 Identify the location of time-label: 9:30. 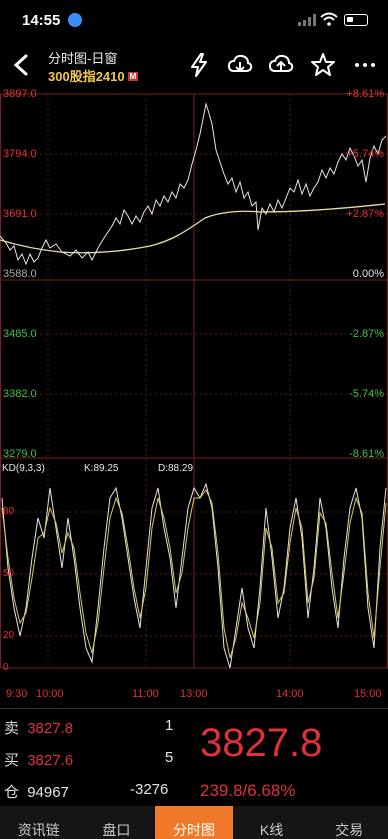
(17, 694).